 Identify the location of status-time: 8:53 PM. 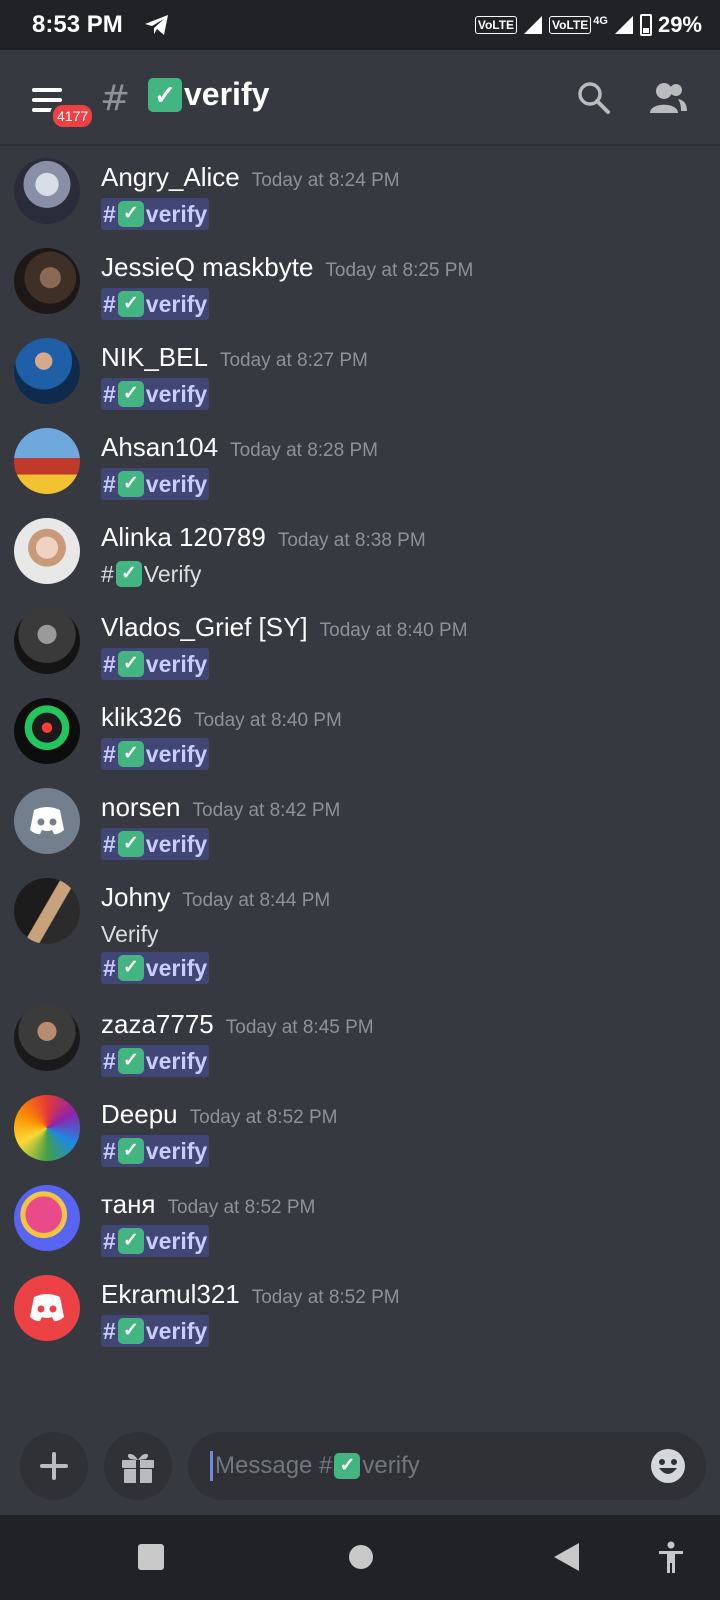
(77, 24).